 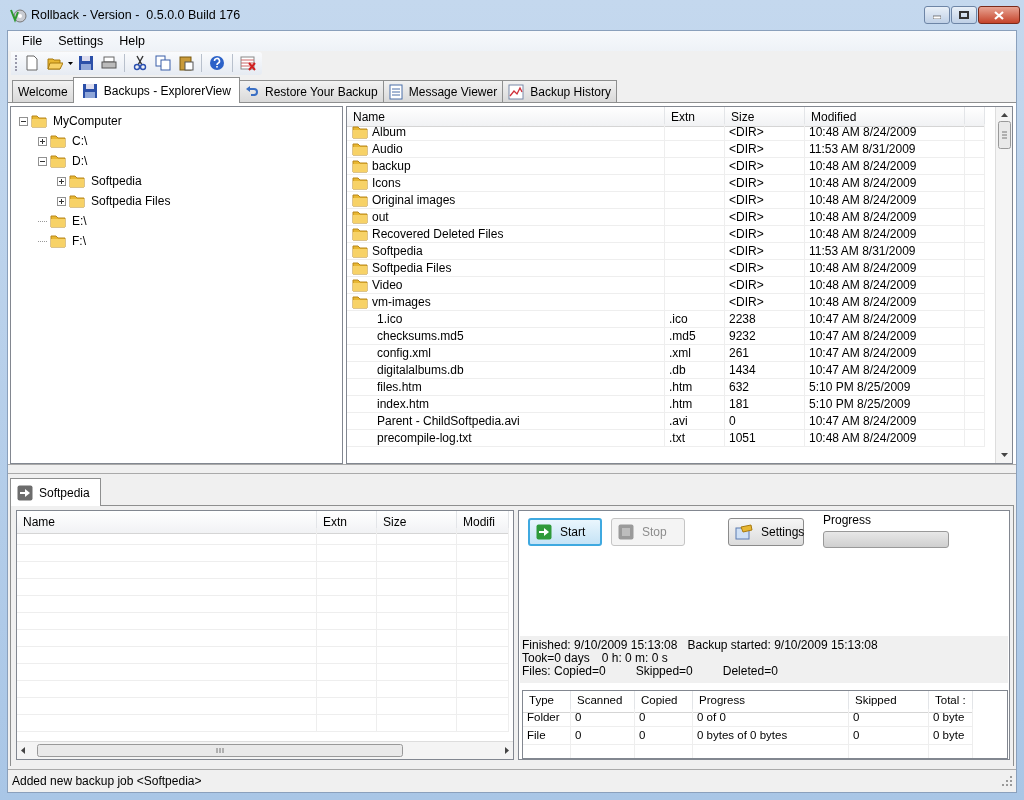 What do you see at coordinates (132, 41) in the screenshot?
I see `menu-item: Help` at bounding box center [132, 41].